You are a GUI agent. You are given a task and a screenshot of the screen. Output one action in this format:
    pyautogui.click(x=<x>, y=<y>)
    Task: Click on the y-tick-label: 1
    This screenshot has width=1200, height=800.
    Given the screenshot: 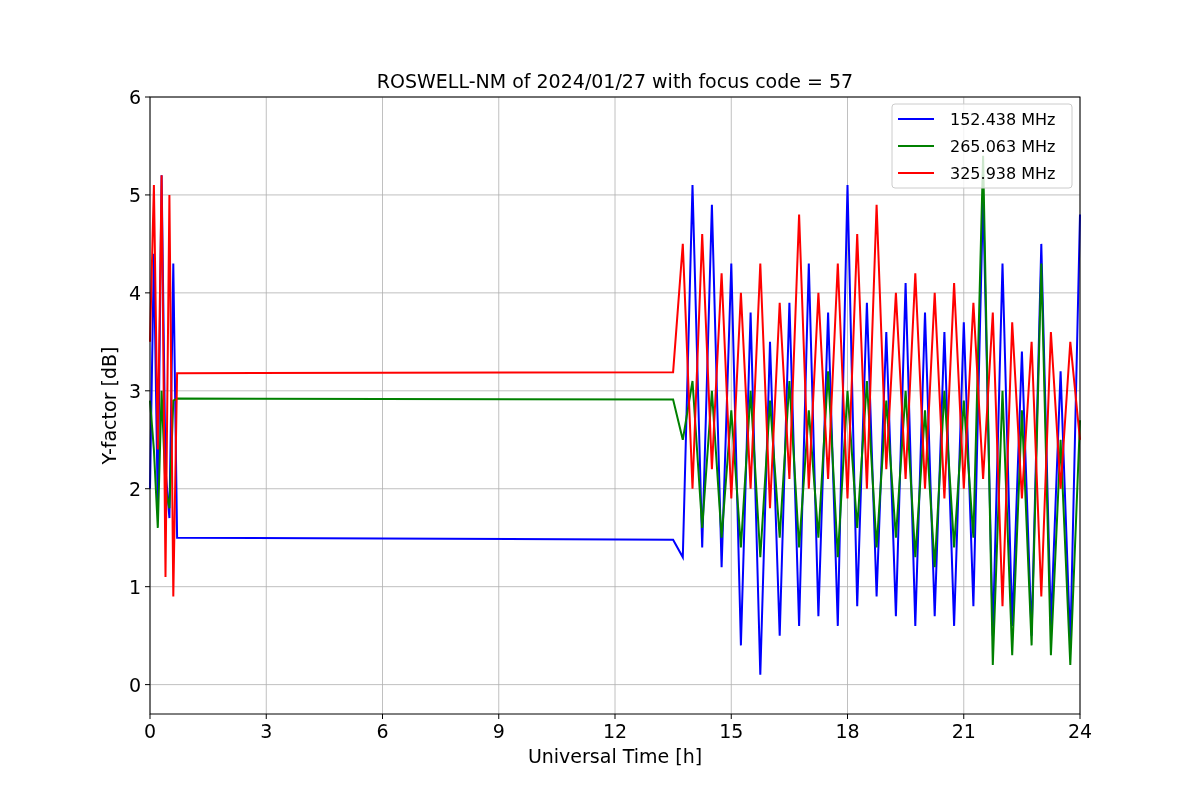 What is the action you would take?
    pyautogui.click(x=134, y=586)
    